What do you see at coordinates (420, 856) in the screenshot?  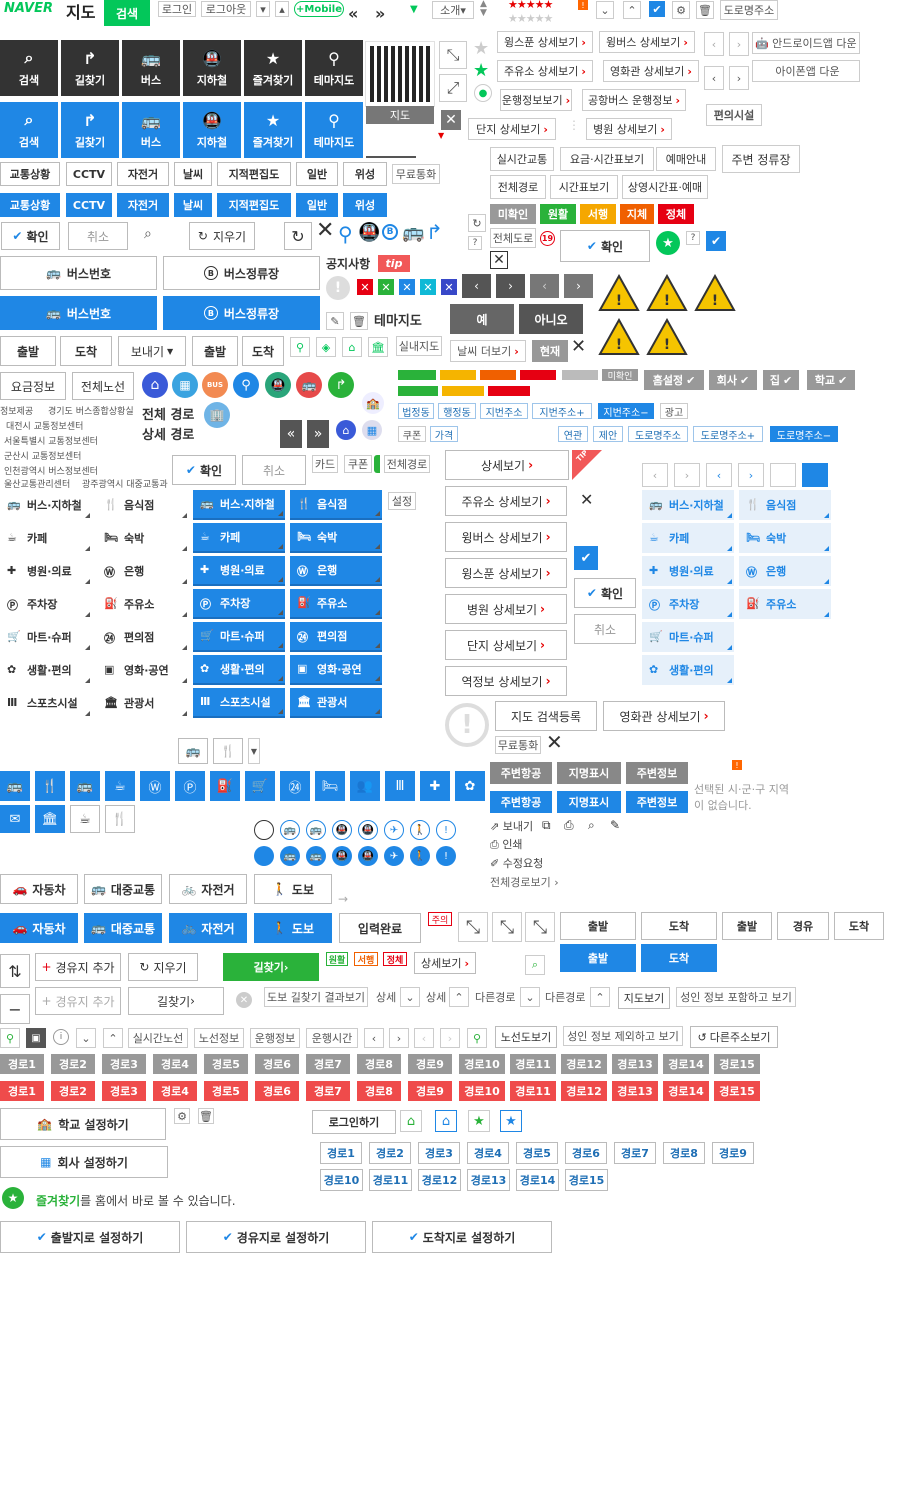 I see `circle-icon-2-7: 🚶` at bounding box center [420, 856].